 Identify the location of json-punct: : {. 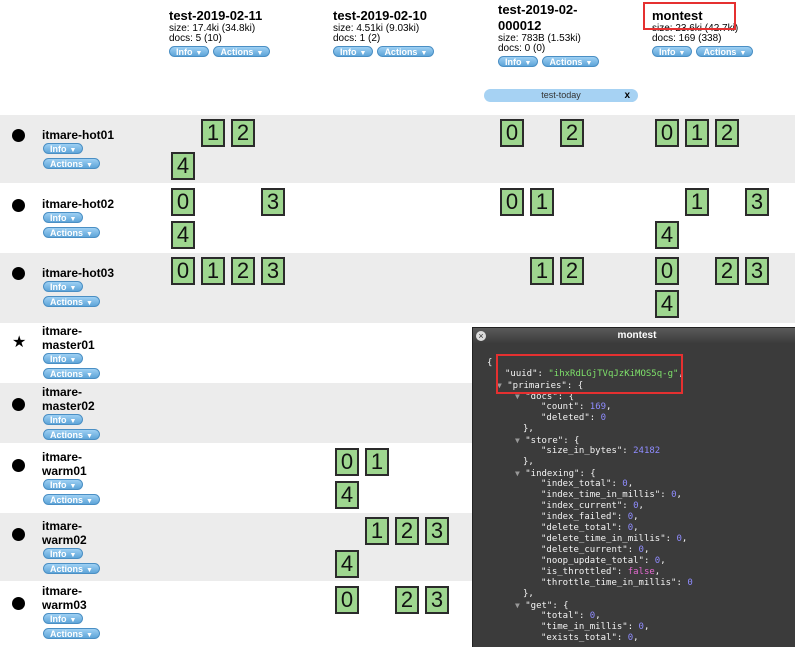
(566, 397).